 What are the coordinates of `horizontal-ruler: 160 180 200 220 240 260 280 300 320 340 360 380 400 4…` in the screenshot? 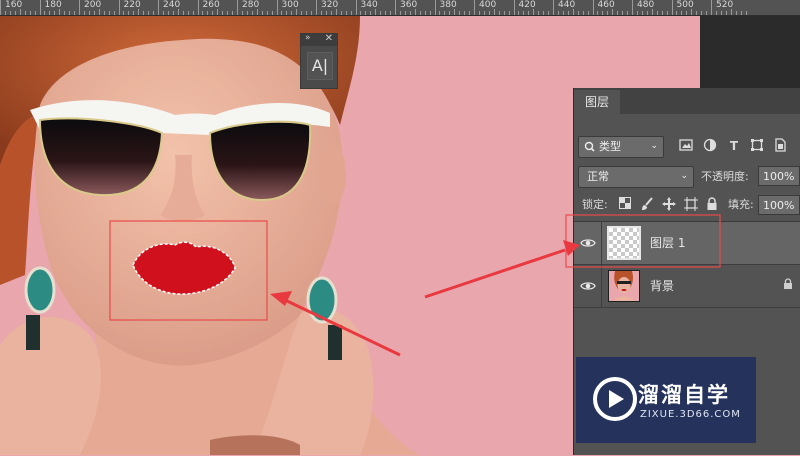 It's located at (400, 8).